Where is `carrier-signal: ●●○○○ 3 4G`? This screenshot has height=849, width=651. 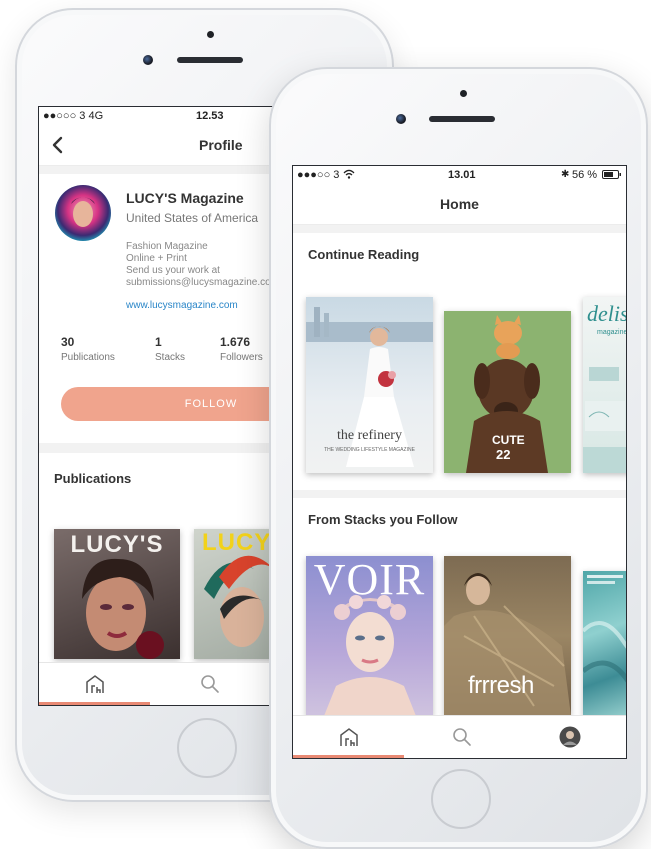
carrier-signal: ●●○○○ 3 4G is located at coordinates (73, 116).